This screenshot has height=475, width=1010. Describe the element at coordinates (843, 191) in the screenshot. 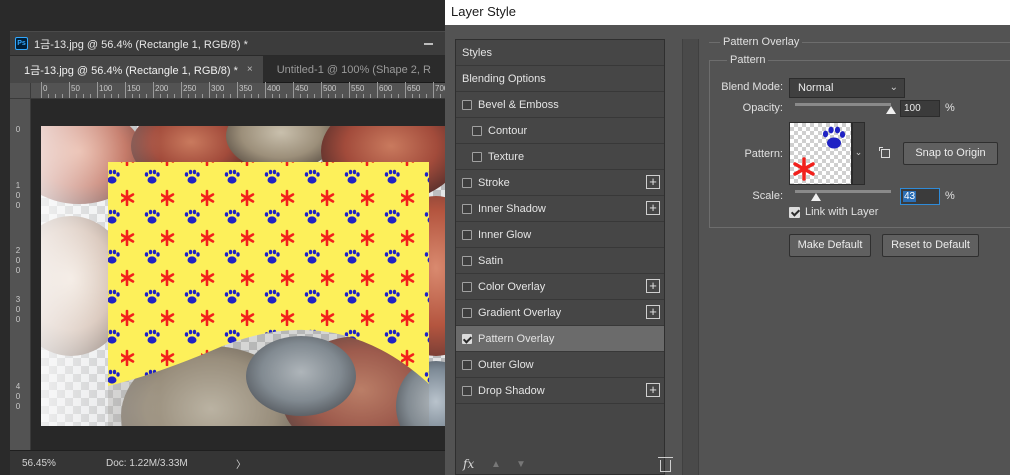

I see `slider-track` at that location.